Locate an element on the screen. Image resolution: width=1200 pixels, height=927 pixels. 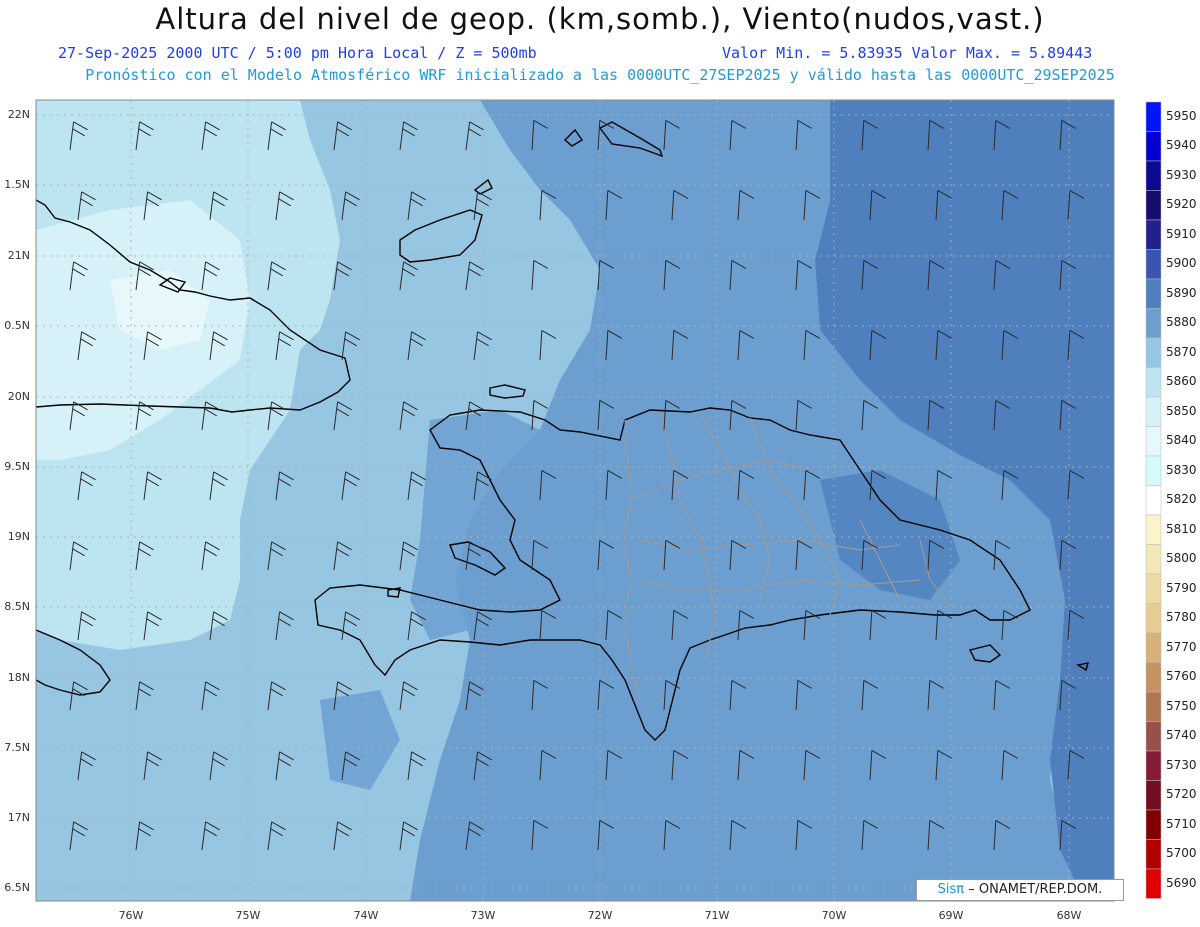
lat-label: 7.5N is located at coordinates (17, 747).